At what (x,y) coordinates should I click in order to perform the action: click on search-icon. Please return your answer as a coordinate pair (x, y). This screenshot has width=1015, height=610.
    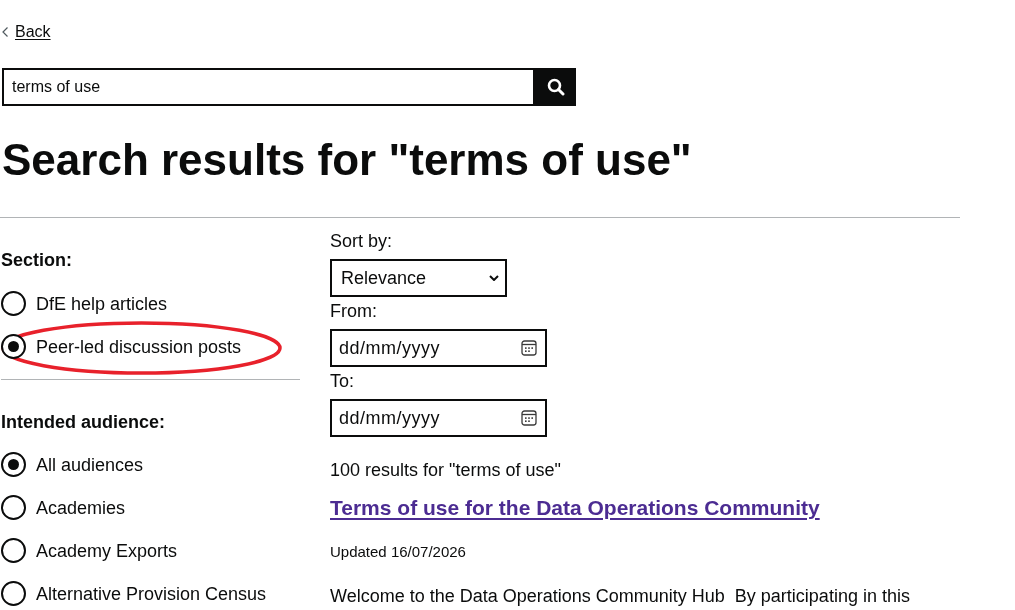
    Looking at the image, I should click on (555, 87).